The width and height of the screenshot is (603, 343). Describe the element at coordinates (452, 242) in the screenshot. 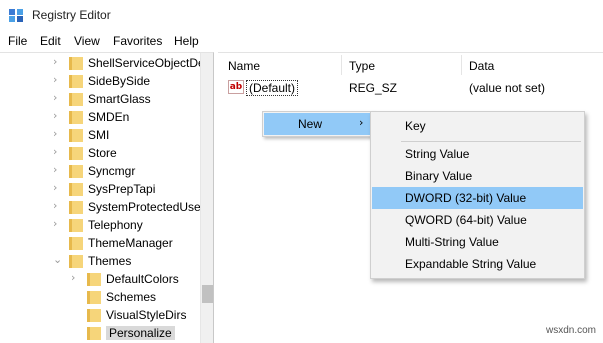

I see `submenu-item-label: Multi-String Value` at that location.